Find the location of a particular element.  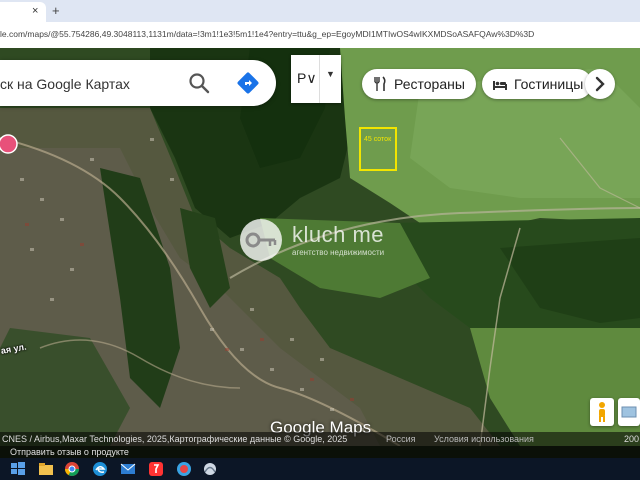

map-layer-control: Р∨ ▼ is located at coordinates (316, 79).